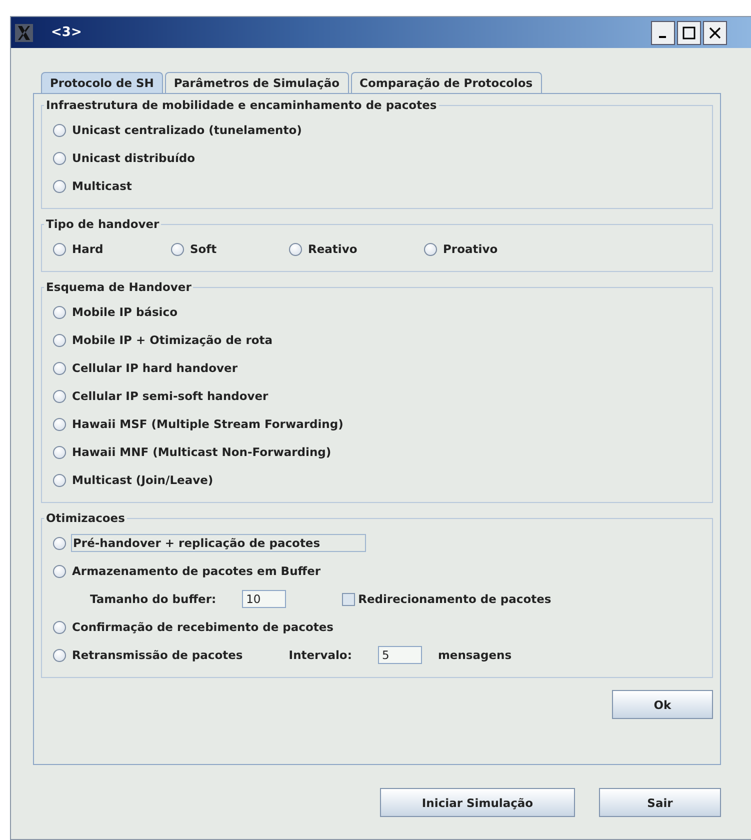  I want to click on x-logo-icon, so click(24, 33).